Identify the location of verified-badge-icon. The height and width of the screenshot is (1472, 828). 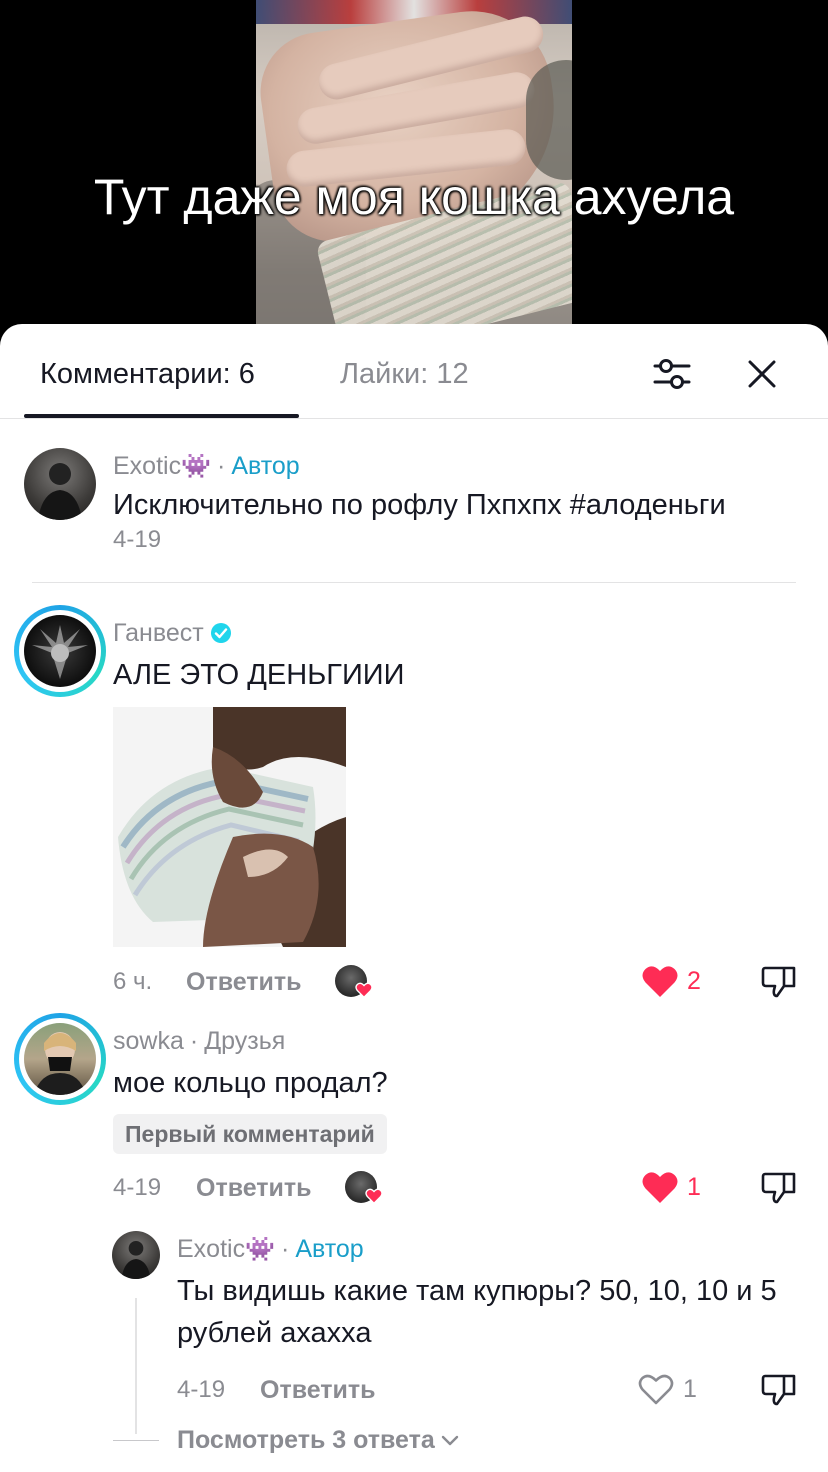
(220, 633).